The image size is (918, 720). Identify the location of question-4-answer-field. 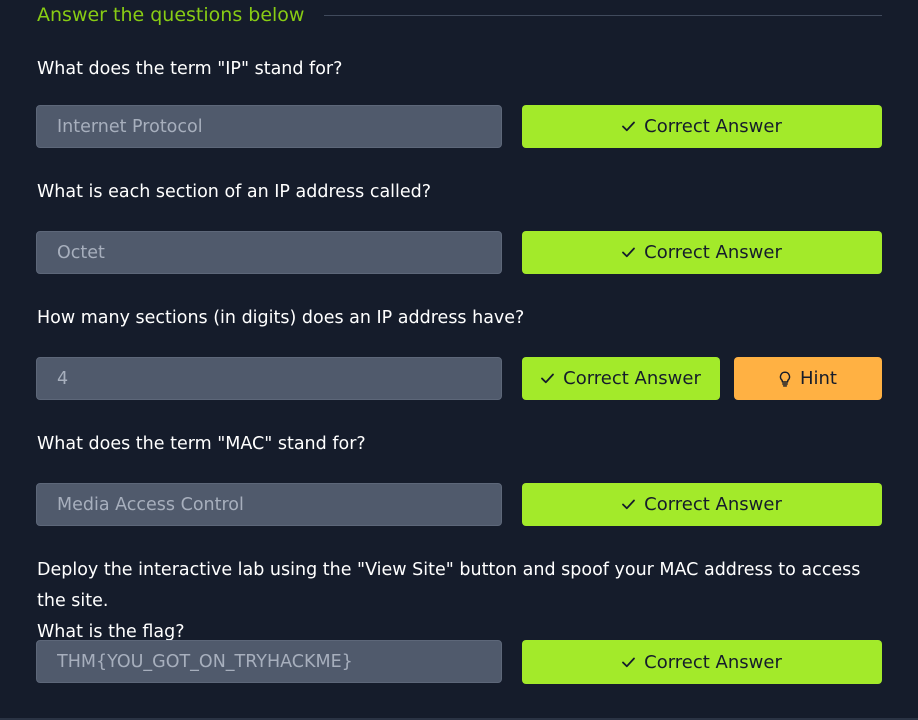
(269, 504).